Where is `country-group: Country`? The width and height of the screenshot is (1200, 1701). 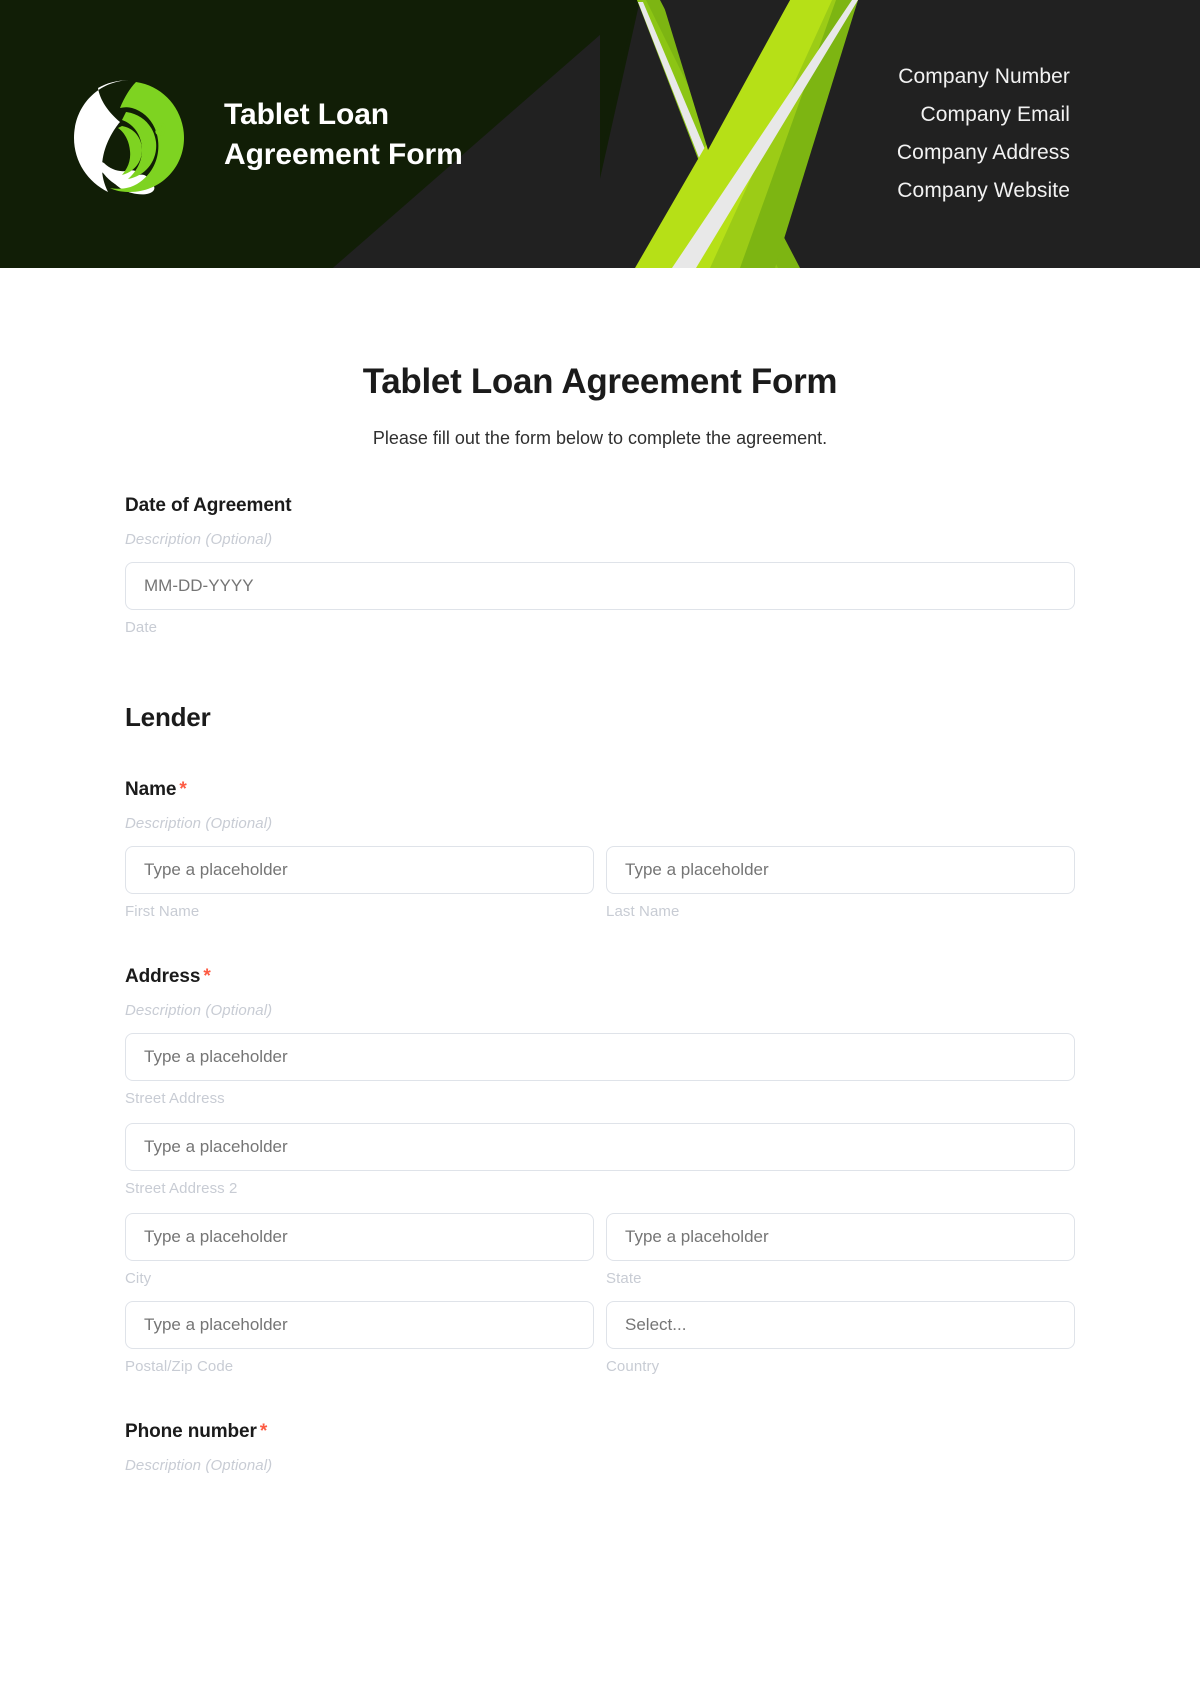
country-group: Country is located at coordinates (840, 1338).